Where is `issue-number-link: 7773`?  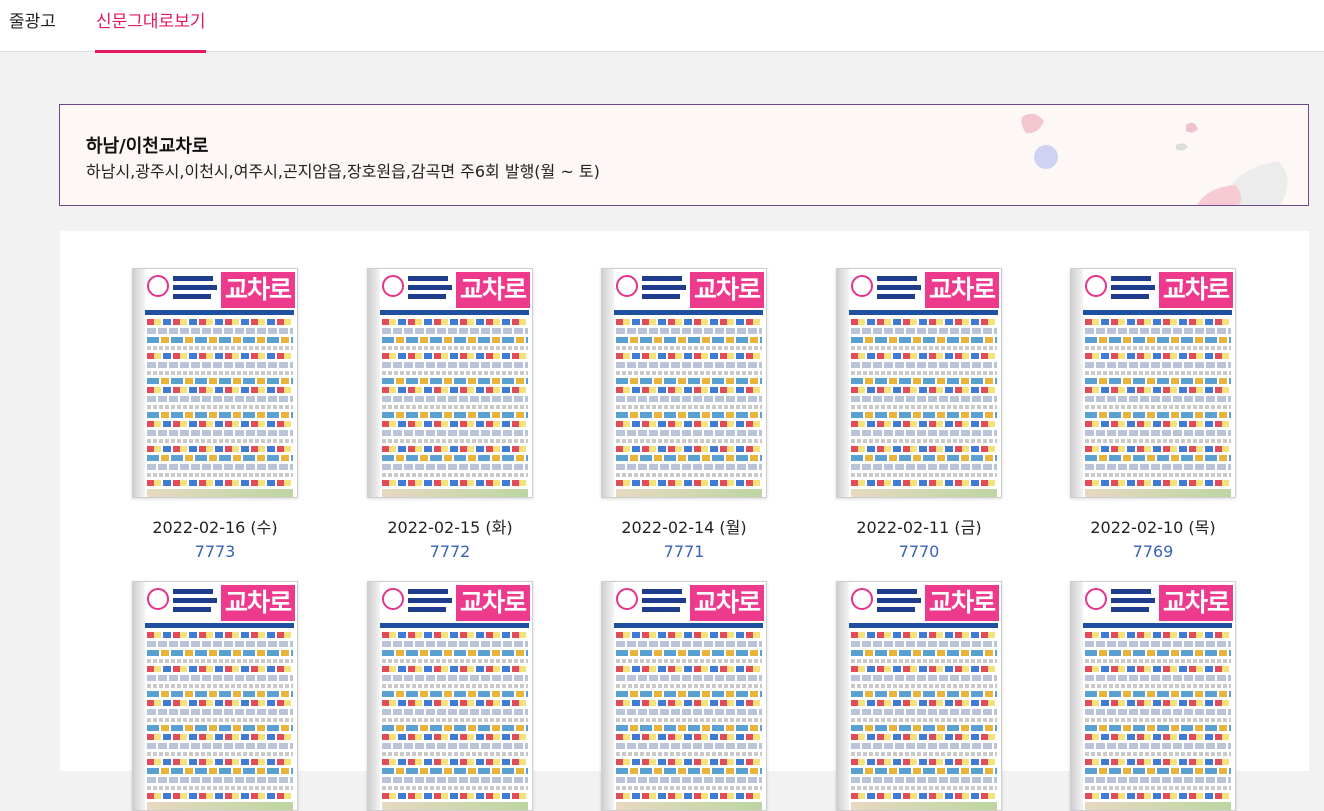
issue-number-link: 7773 is located at coordinates (215, 551).